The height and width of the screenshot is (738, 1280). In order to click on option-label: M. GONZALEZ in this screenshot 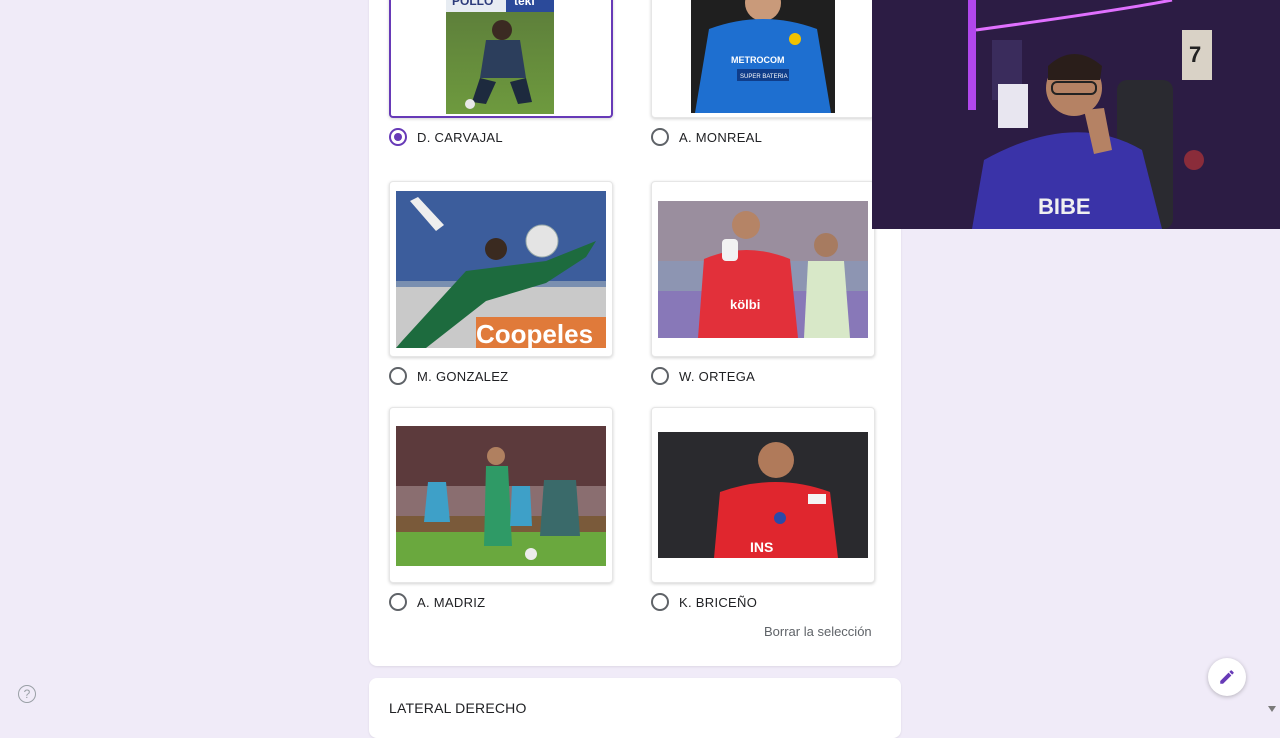, I will do `click(463, 376)`.